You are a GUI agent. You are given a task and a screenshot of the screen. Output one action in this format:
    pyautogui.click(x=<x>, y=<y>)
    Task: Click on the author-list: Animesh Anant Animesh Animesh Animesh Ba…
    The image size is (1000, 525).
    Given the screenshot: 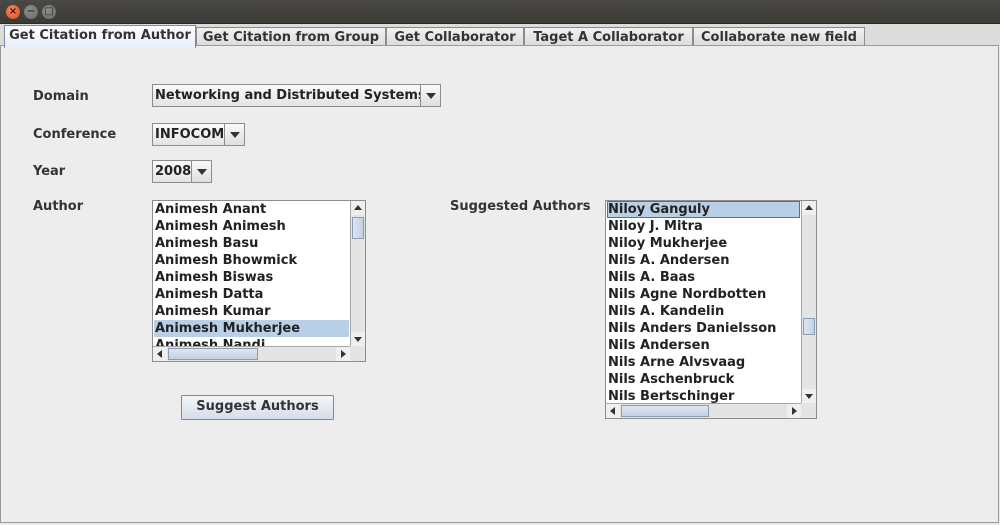 What is the action you would take?
    pyautogui.click(x=259, y=281)
    